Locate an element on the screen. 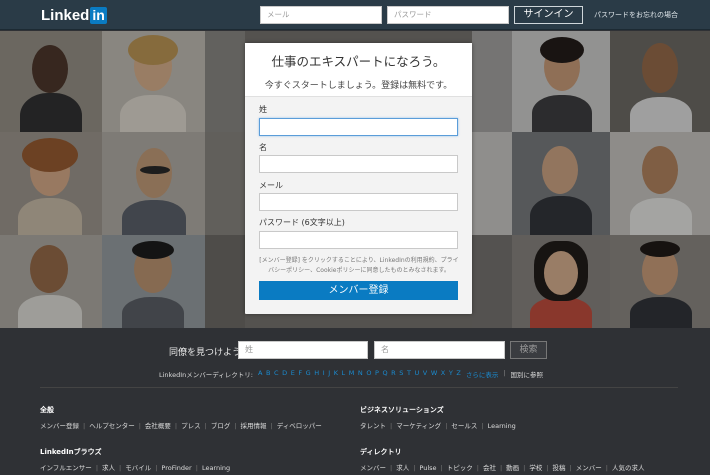  directory-label: LinkedInメンバーディレクトリ: is located at coordinates (206, 375).